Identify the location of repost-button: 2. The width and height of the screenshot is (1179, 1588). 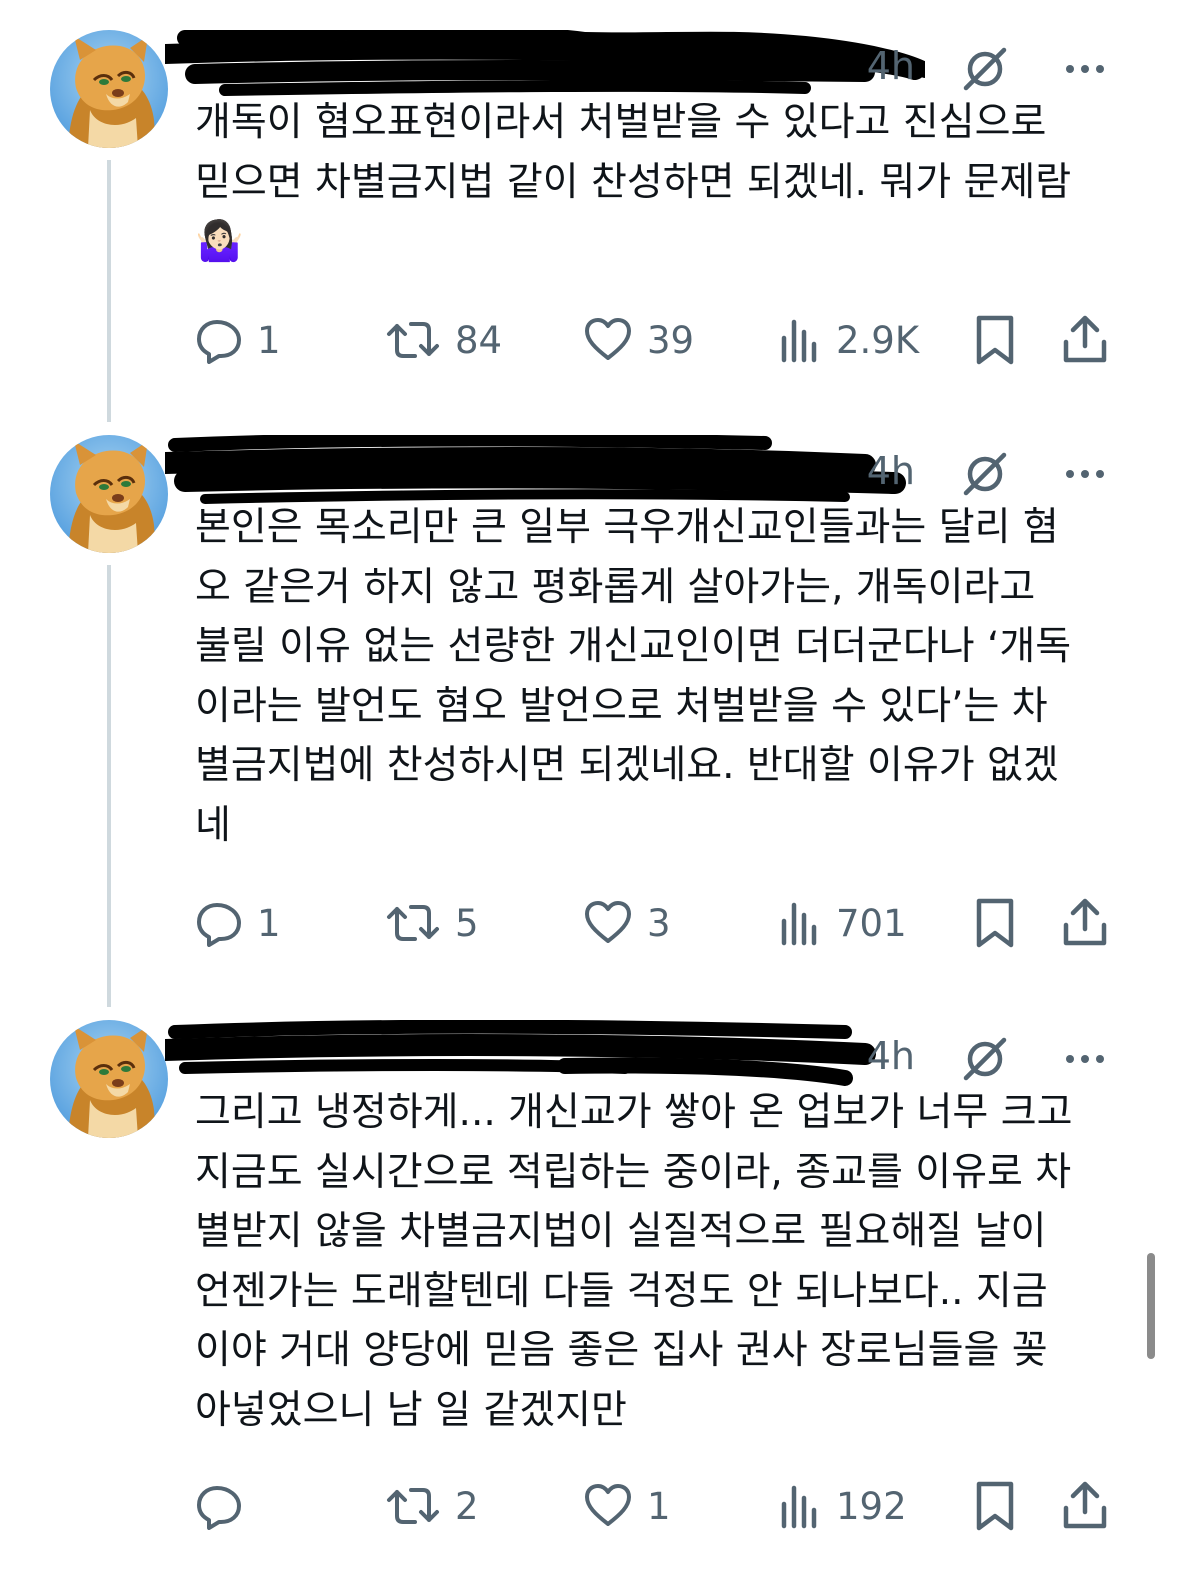
(432, 1506).